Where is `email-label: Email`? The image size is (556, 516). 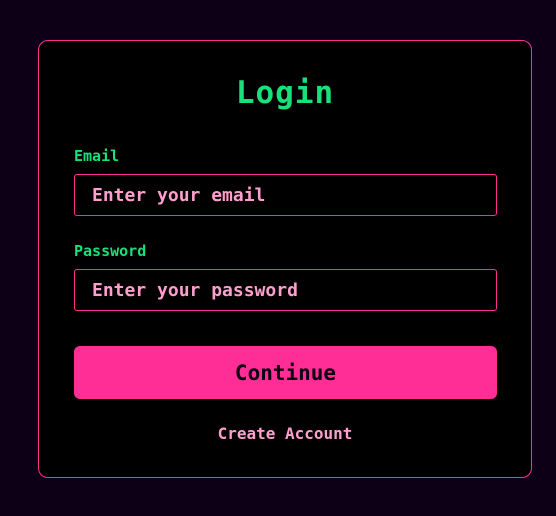
email-label: Email is located at coordinates (97, 156).